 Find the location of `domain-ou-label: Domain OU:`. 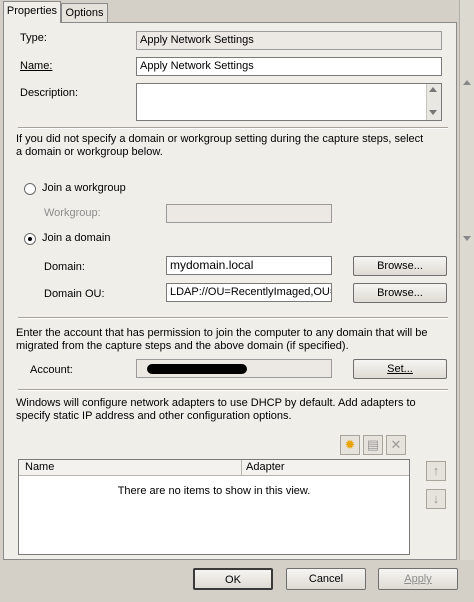

domain-ou-label: Domain OU: is located at coordinates (74, 294).